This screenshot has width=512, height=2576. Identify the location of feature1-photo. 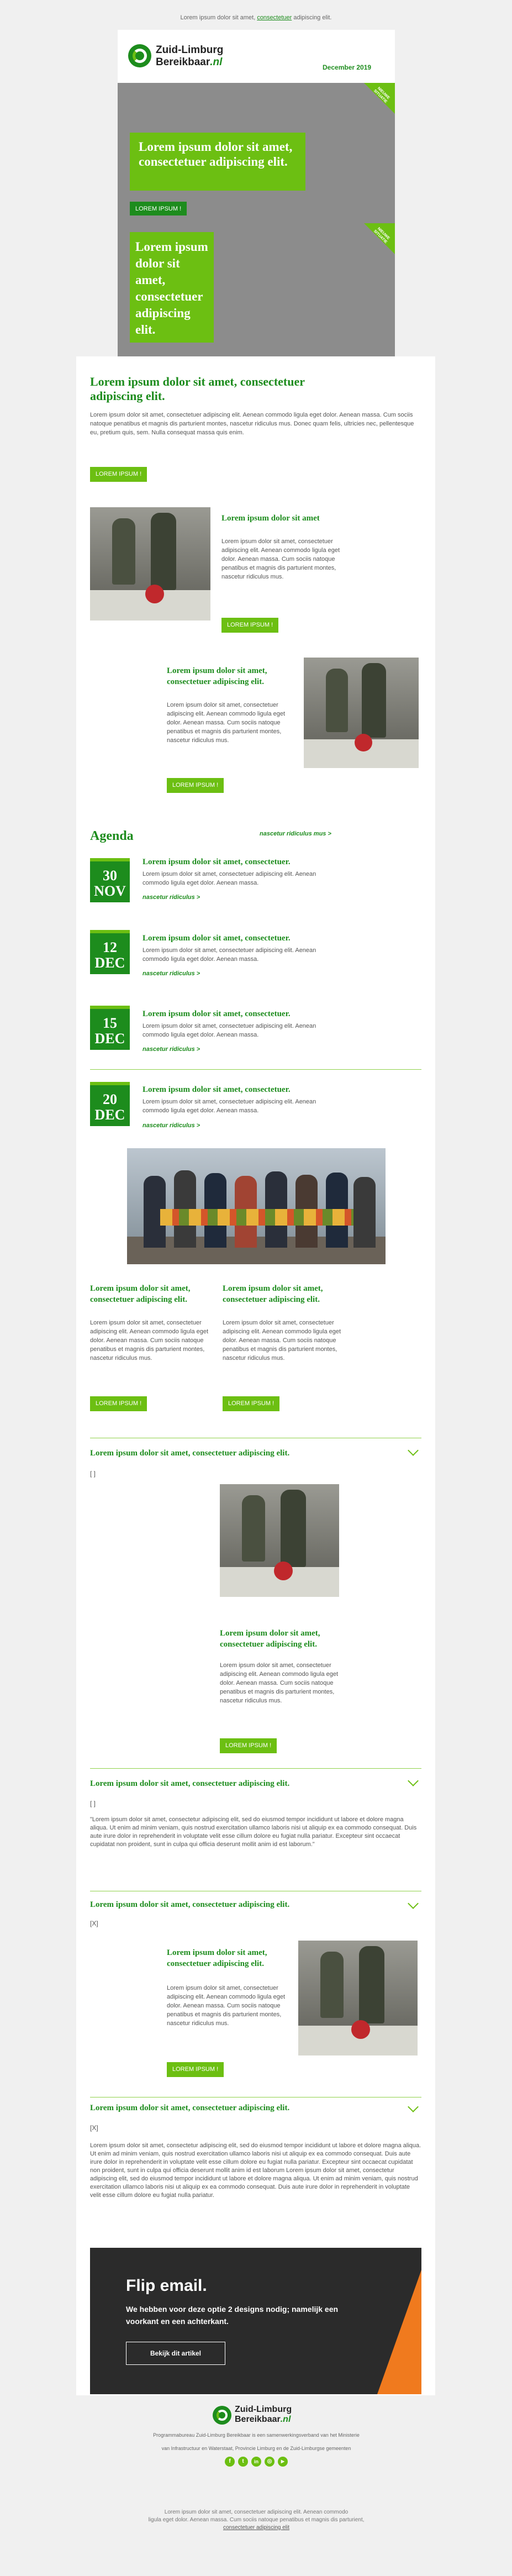
(150, 564).